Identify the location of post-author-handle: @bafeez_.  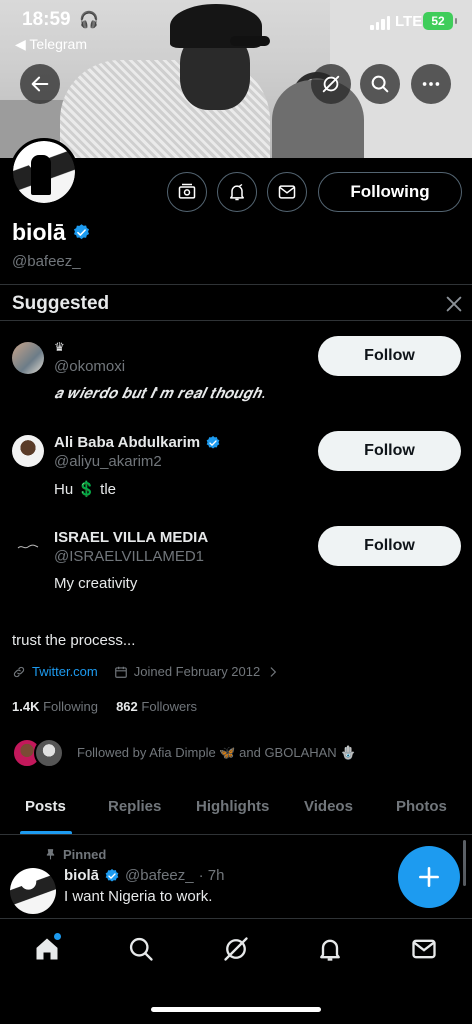
(159, 875).